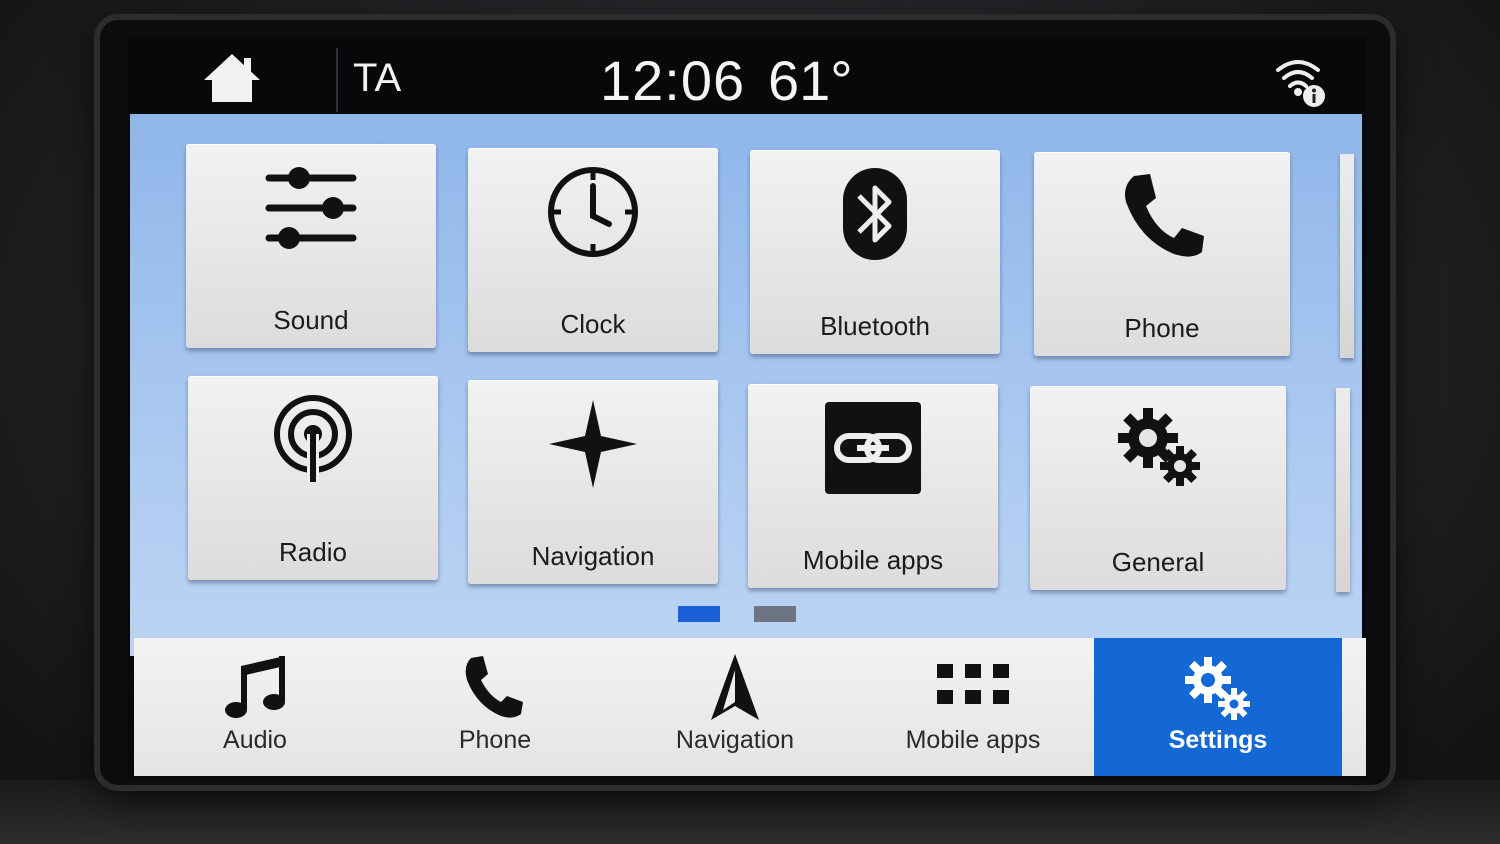 This screenshot has height=844, width=1500. What do you see at coordinates (873, 560) in the screenshot?
I see `tile-label: Mobile apps` at bounding box center [873, 560].